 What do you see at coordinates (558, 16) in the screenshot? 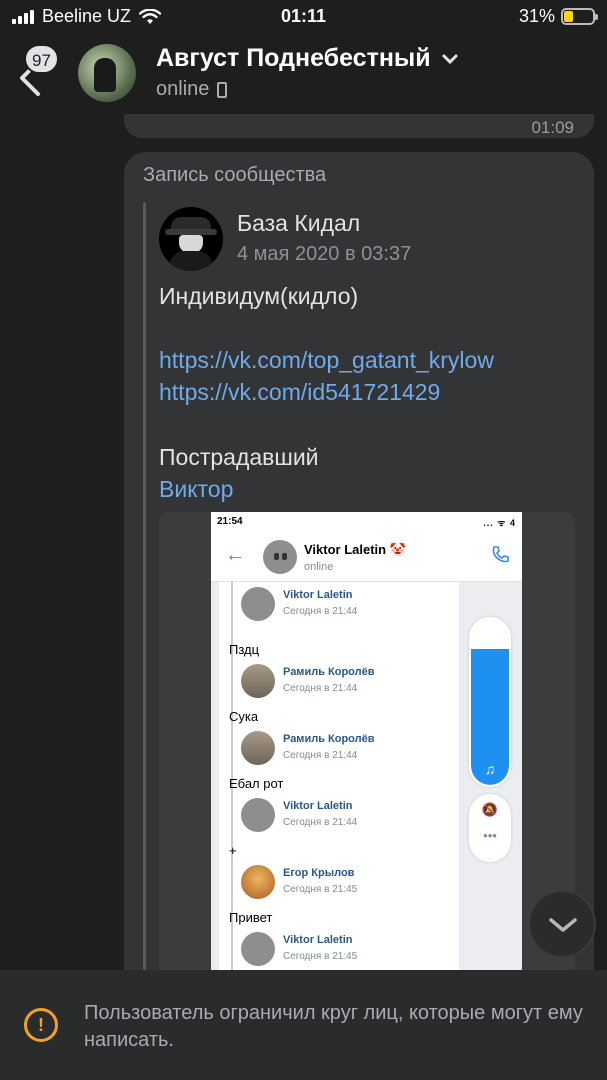
I see `status-right: 31%` at bounding box center [558, 16].